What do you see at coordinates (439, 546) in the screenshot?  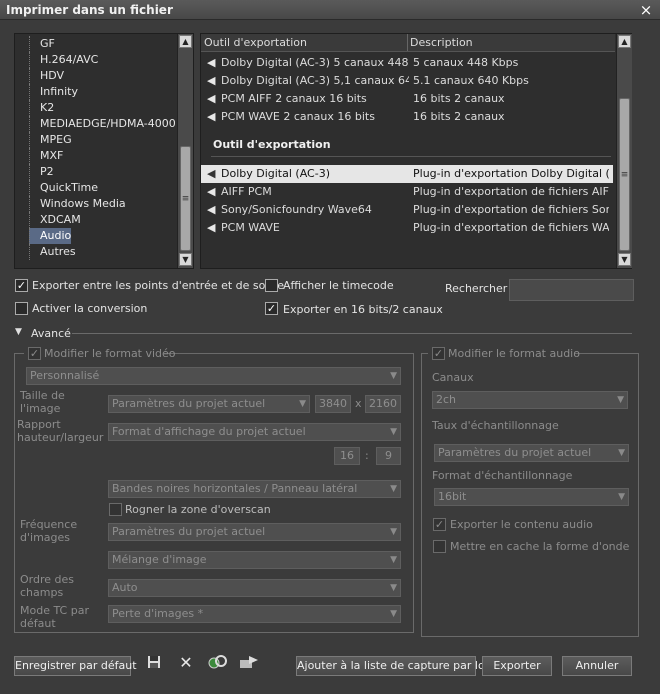 I see `cache-waveform-checkbox` at bounding box center [439, 546].